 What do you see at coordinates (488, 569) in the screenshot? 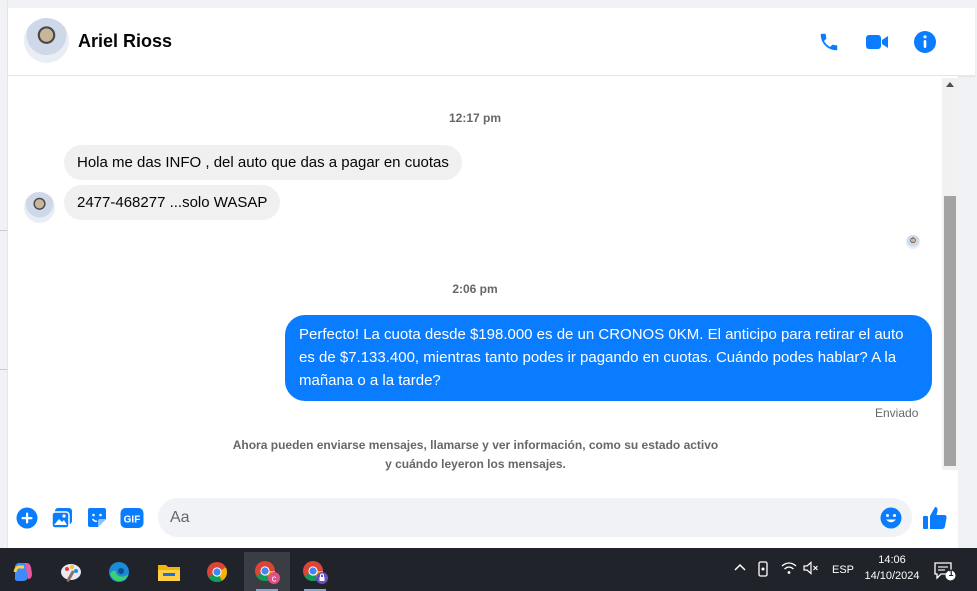
I see `windows-taskbar: c ESP 14:06 14/10/2024 1` at bounding box center [488, 569].